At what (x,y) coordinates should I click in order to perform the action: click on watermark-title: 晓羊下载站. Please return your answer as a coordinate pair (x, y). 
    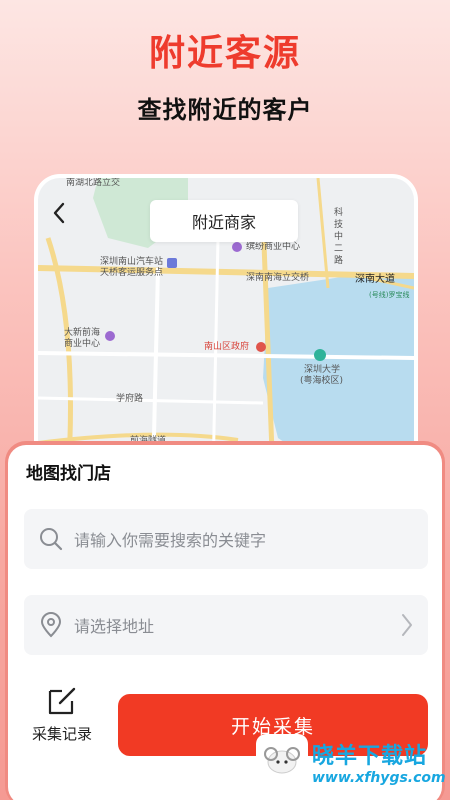
    Looking at the image, I should click on (370, 756).